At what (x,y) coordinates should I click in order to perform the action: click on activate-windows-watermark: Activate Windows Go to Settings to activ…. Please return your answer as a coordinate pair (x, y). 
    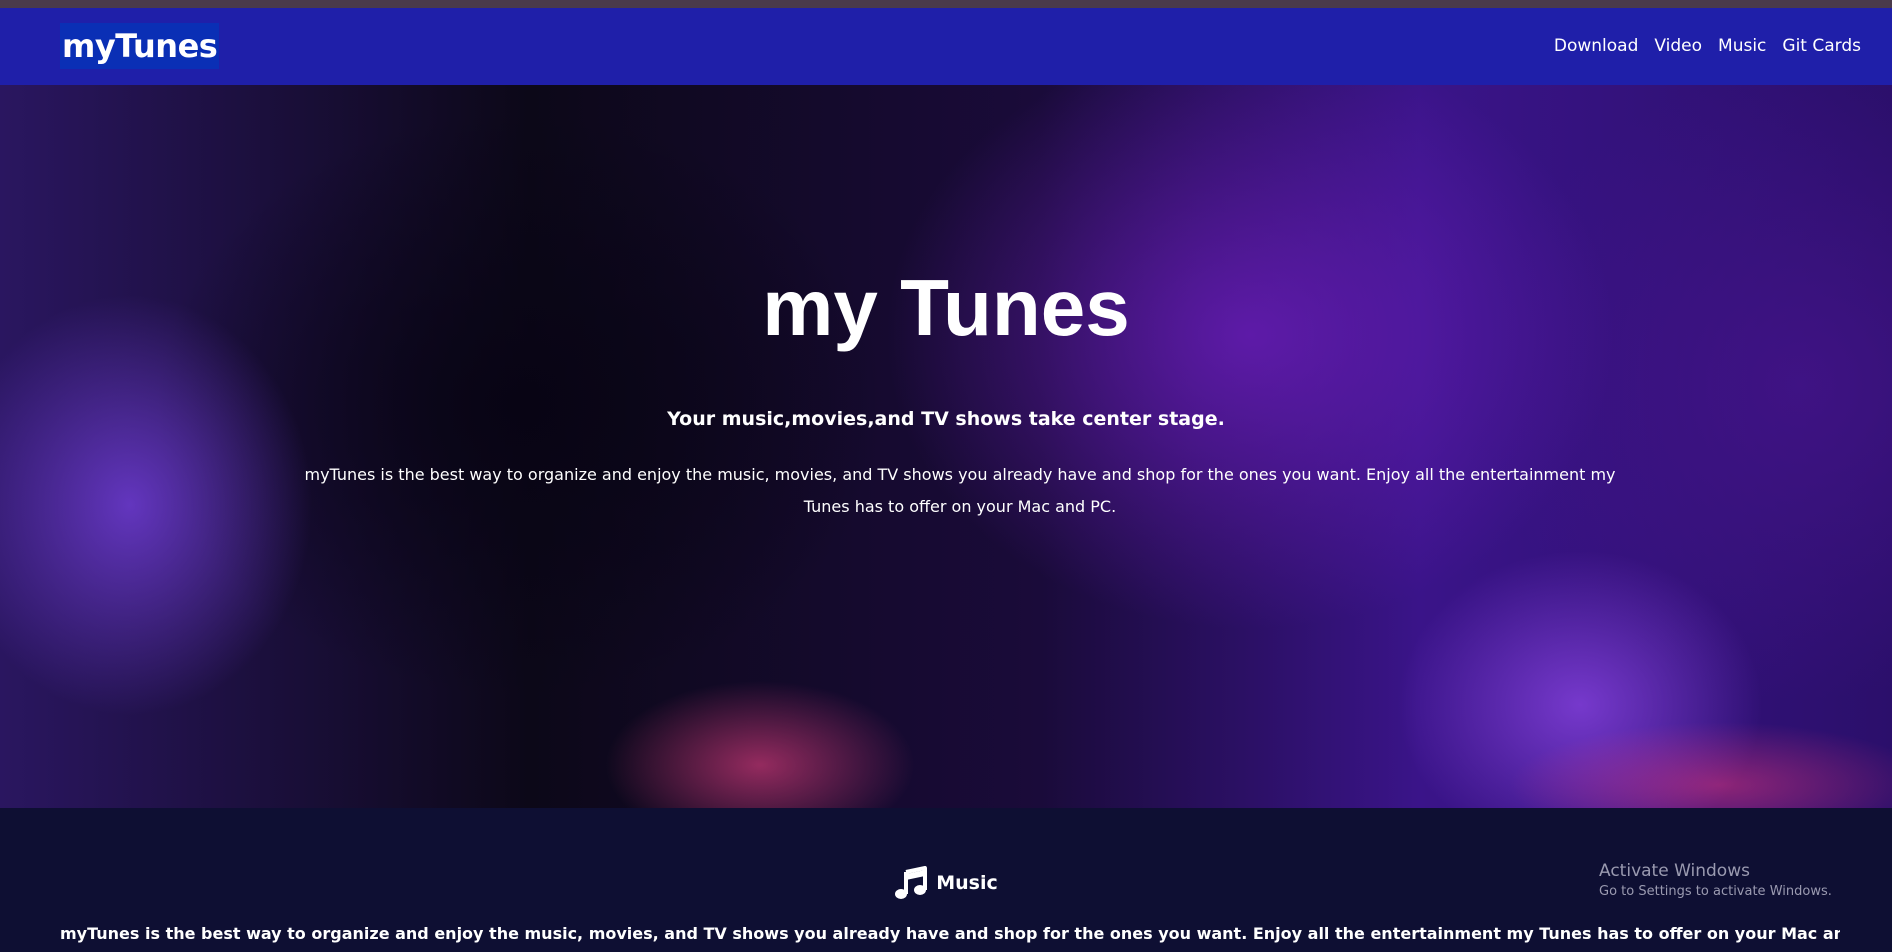
    Looking at the image, I should click on (1715, 881).